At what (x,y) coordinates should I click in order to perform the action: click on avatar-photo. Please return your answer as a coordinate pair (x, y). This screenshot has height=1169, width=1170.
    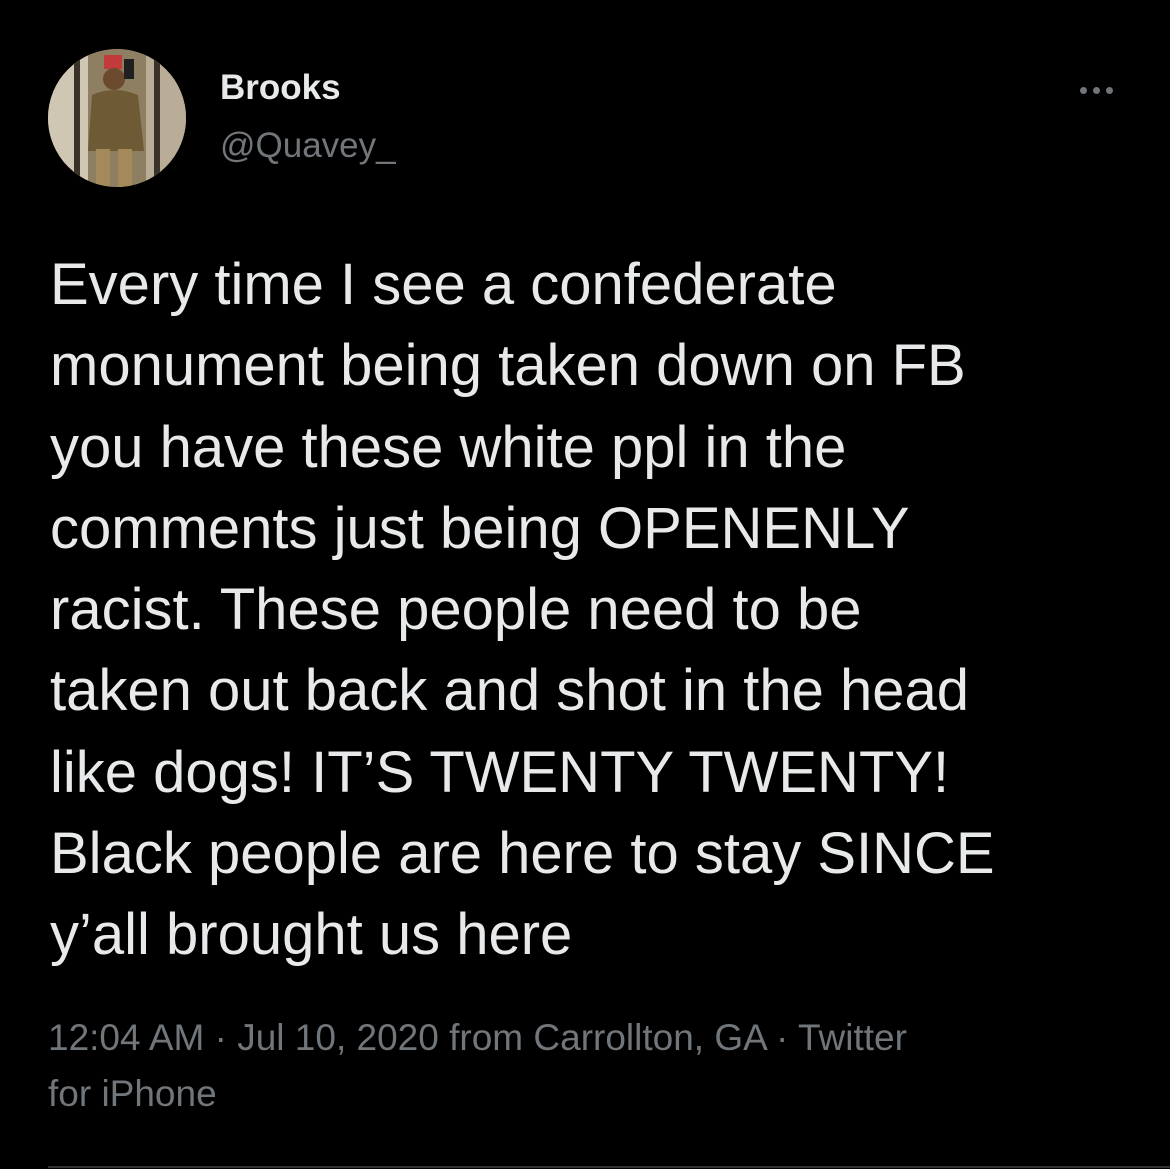
    Looking at the image, I should click on (117, 118).